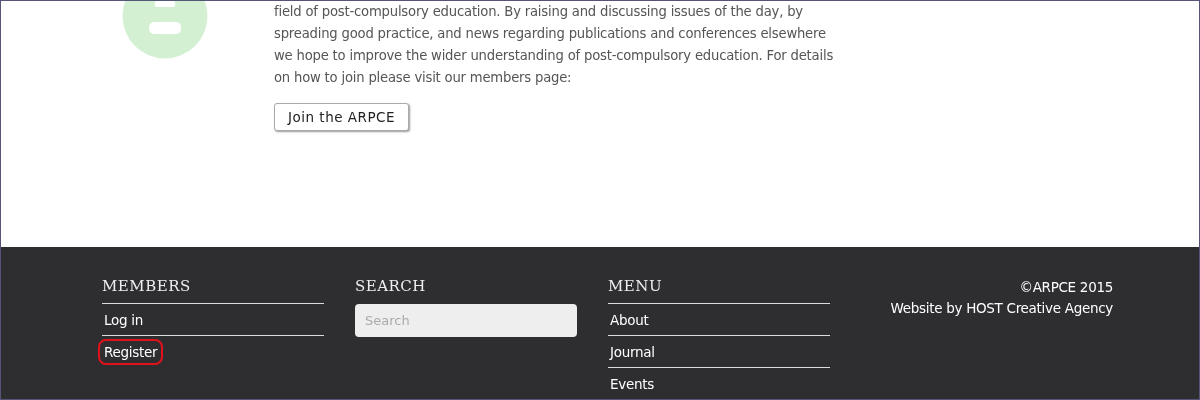 The height and width of the screenshot is (400, 1200). What do you see at coordinates (123, 319) in the screenshot?
I see `footer-link: Log in` at bounding box center [123, 319].